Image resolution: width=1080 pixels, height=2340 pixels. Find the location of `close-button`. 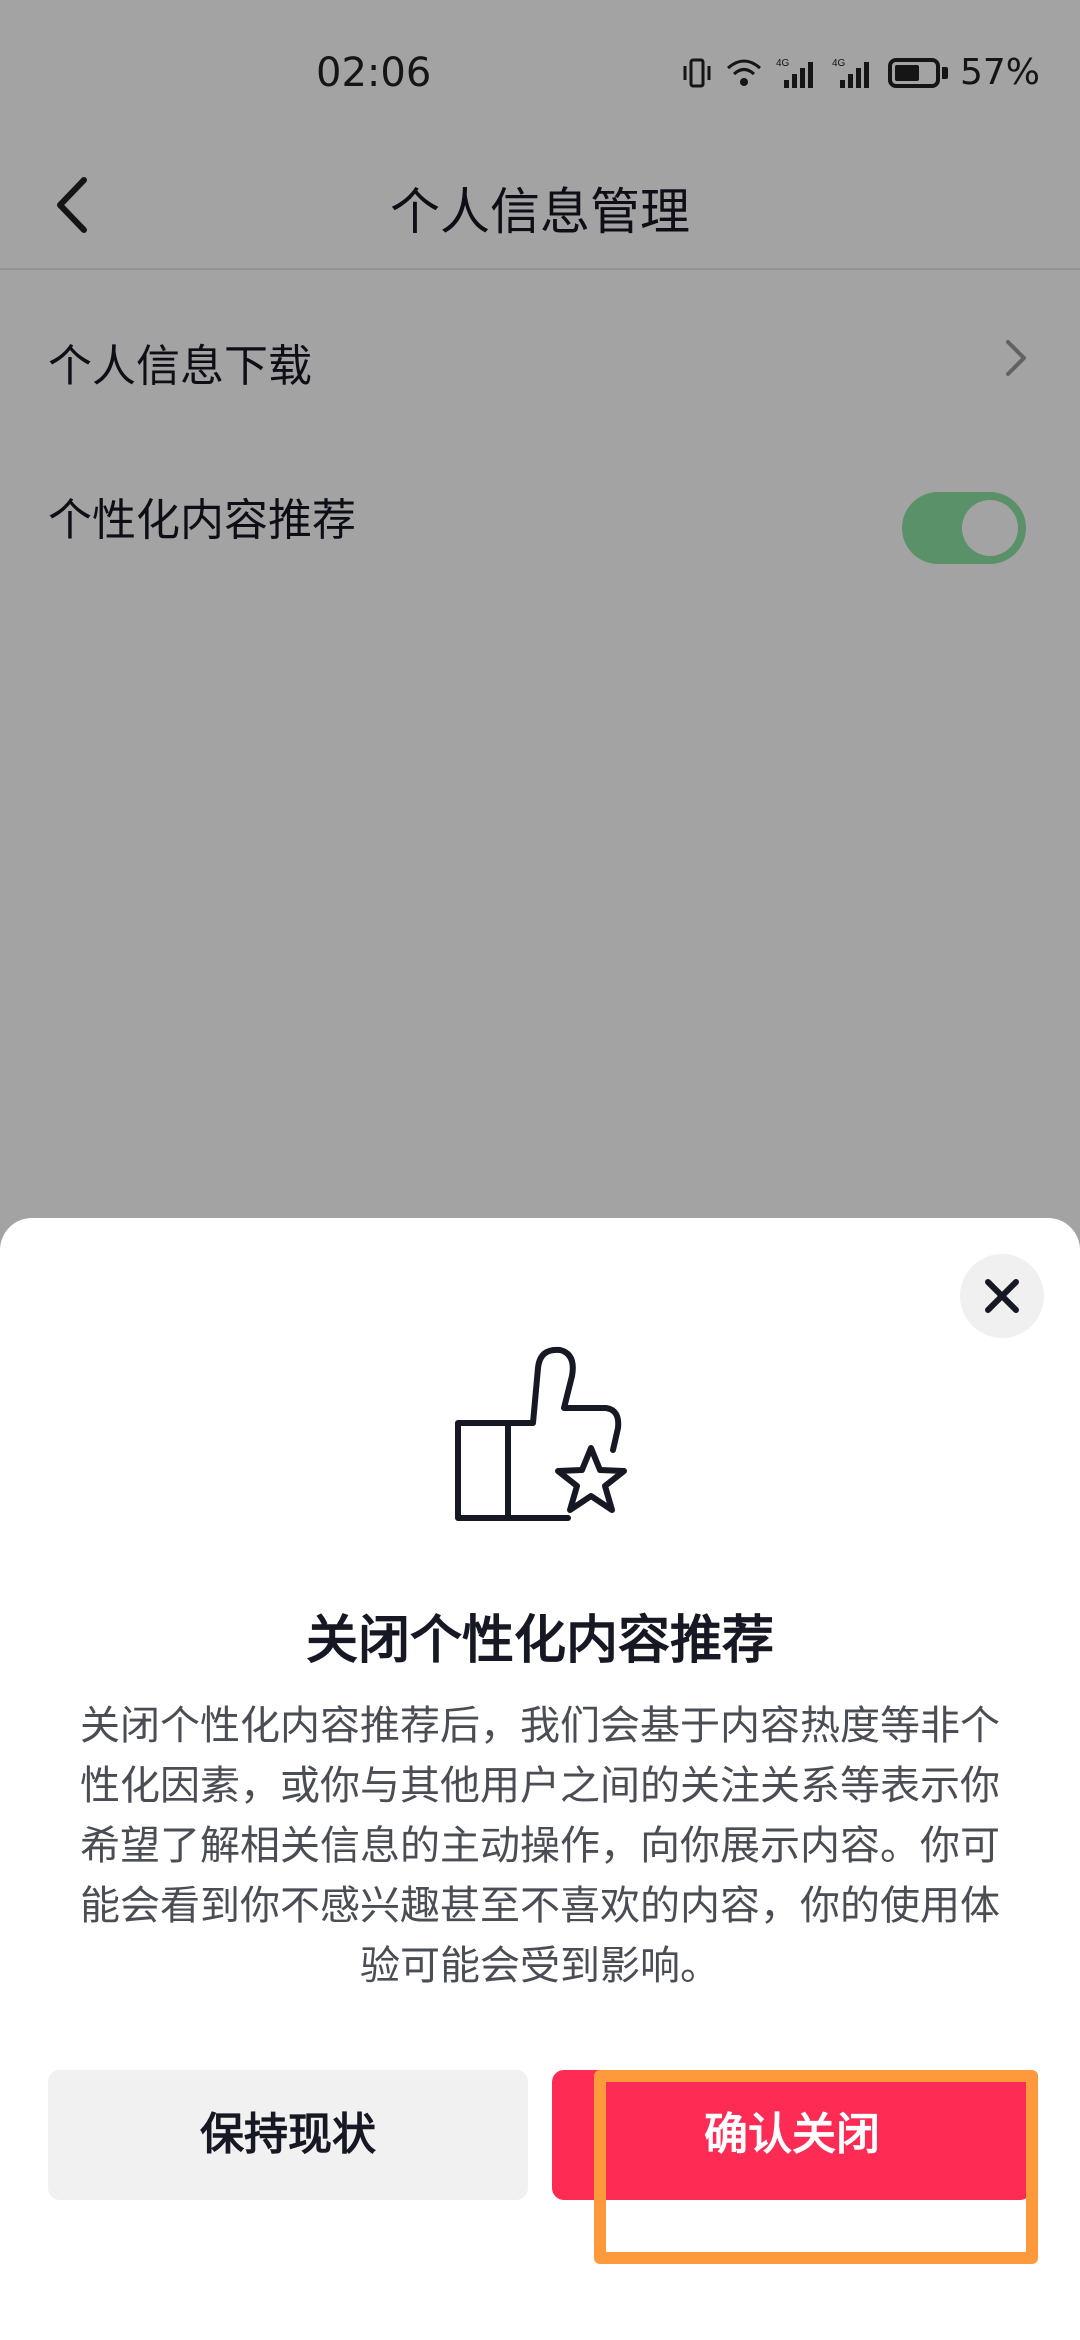

close-button is located at coordinates (1002, 1296).